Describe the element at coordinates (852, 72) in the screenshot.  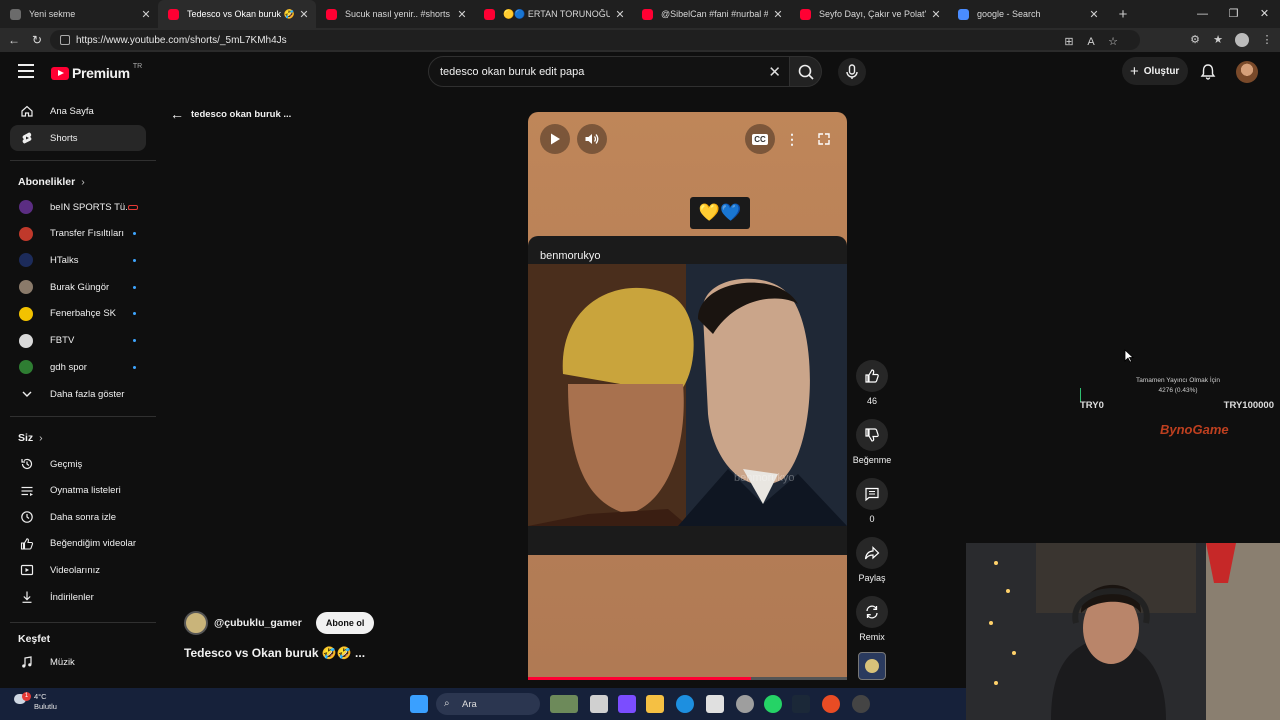
I see `voice-search-button` at that location.